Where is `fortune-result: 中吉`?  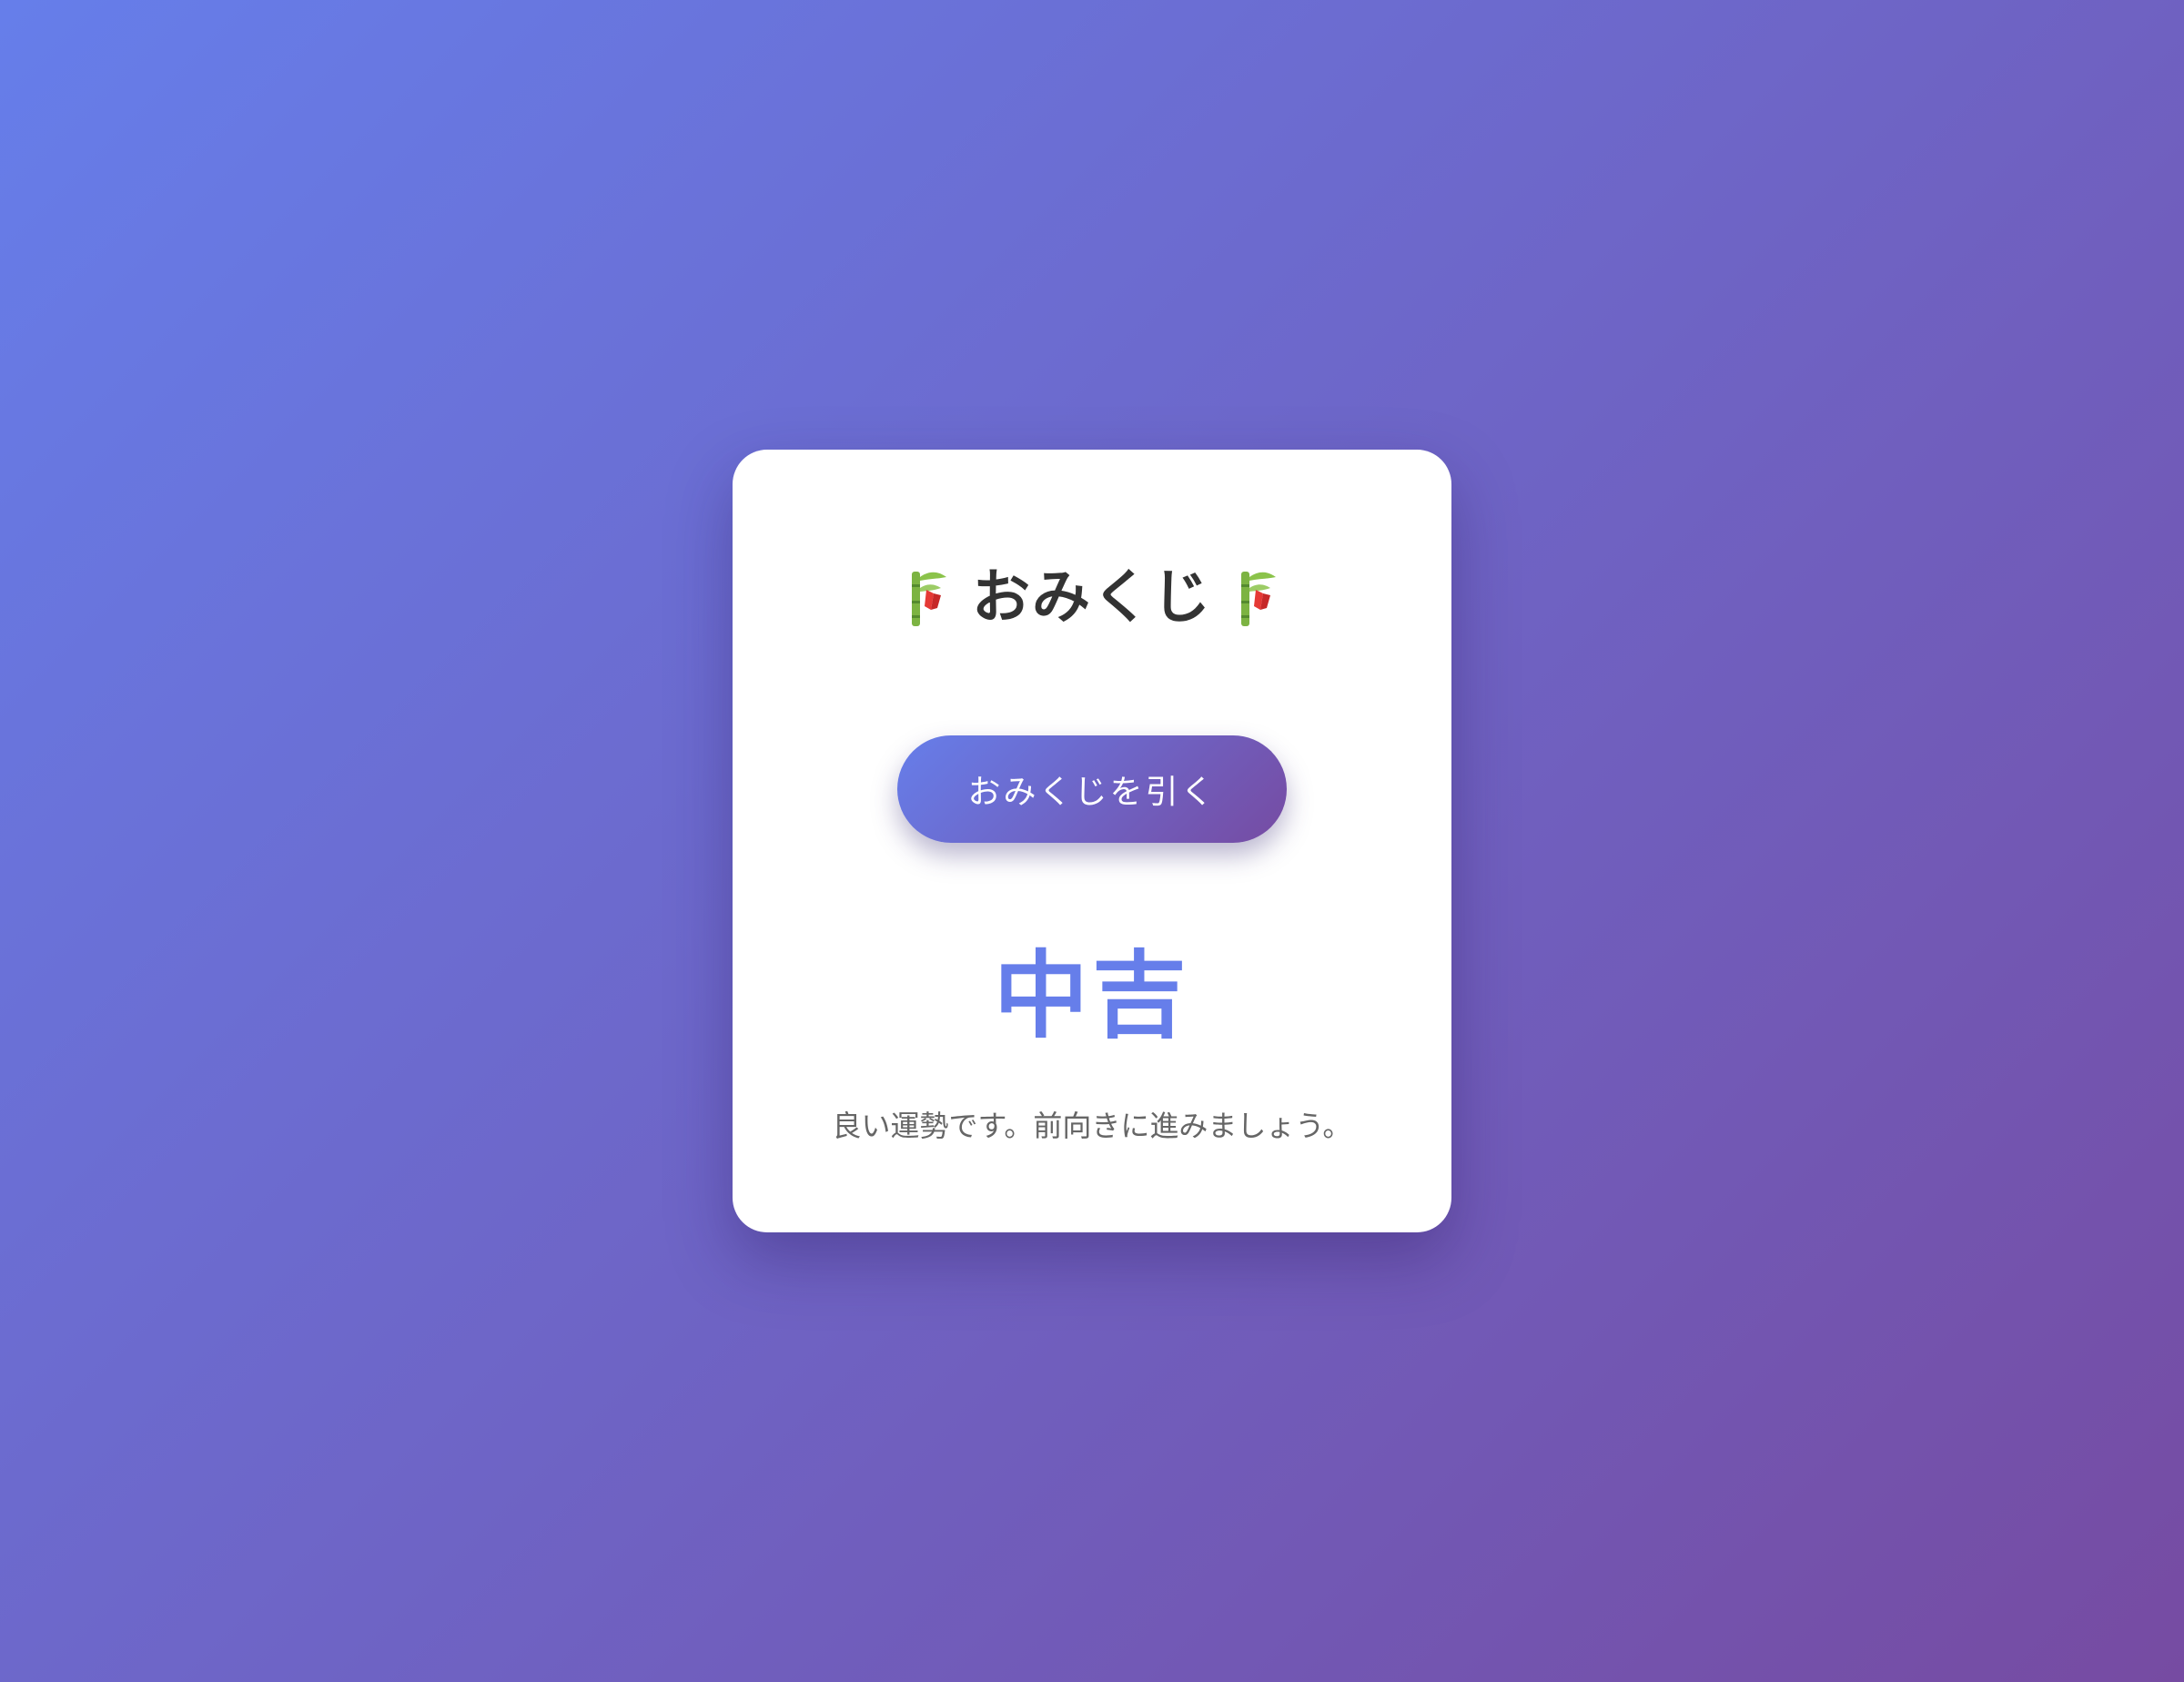 fortune-result: 中吉 is located at coordinates (1091, 995).